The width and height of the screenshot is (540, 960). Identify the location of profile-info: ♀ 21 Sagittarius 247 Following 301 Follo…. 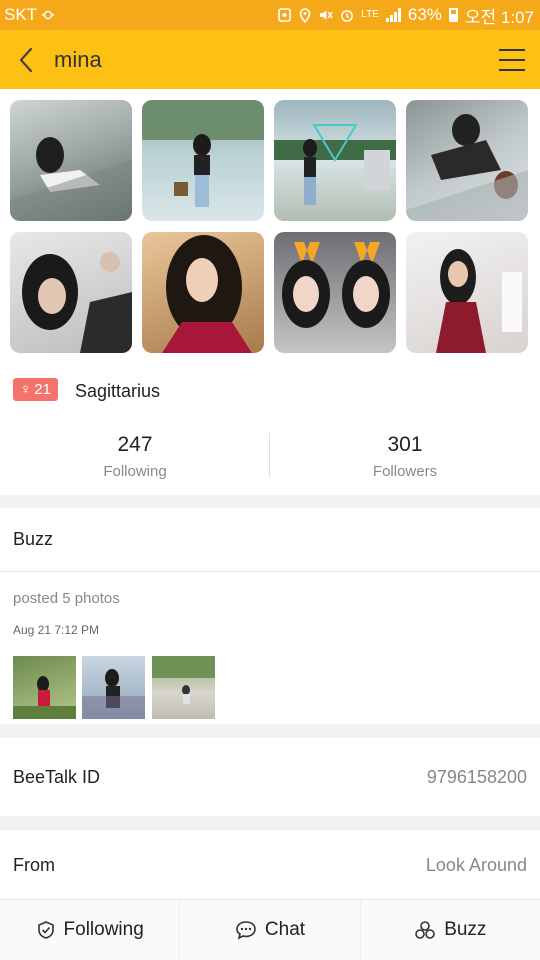
(270, 429).